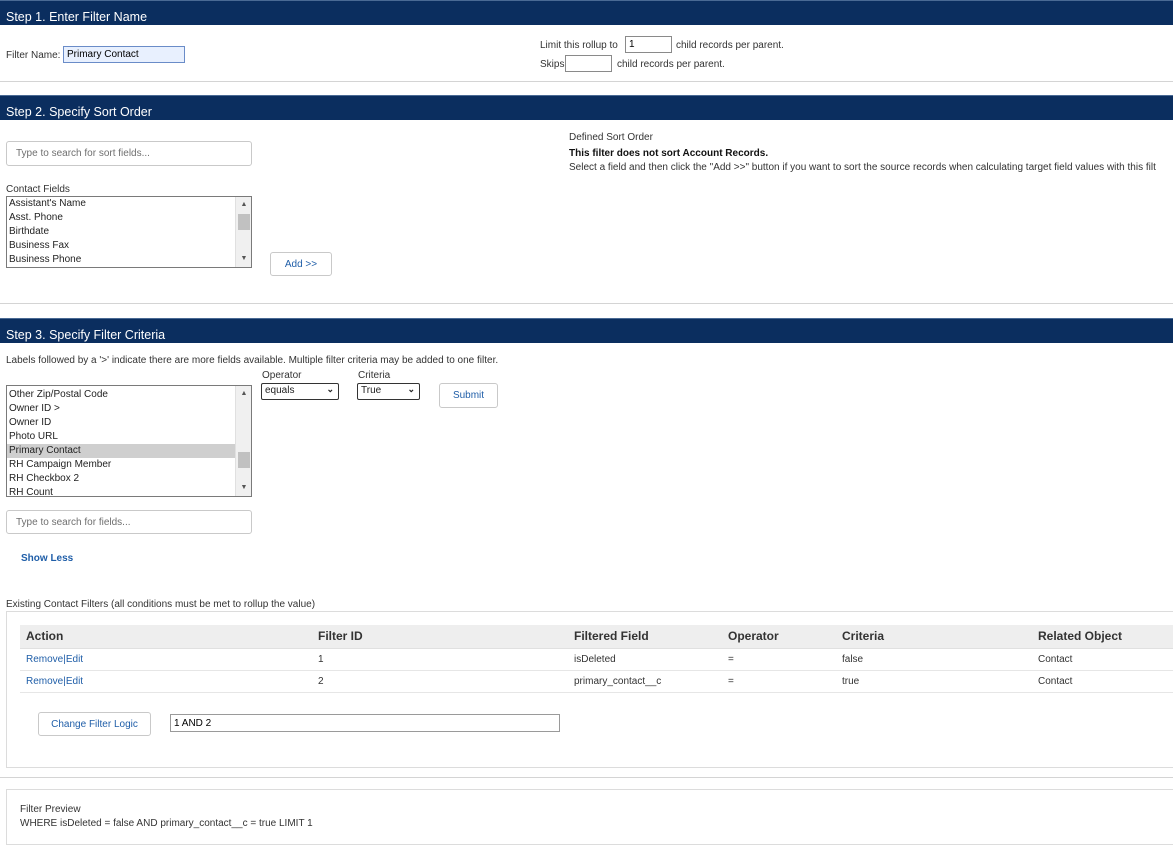 The height and width of the screenshot is (845, 1173). What do you see at coordinates (586, 12) in the screenshot?
I see `step1-header: Step 1. Enter Filter Name` at bounding box center [586, 12].